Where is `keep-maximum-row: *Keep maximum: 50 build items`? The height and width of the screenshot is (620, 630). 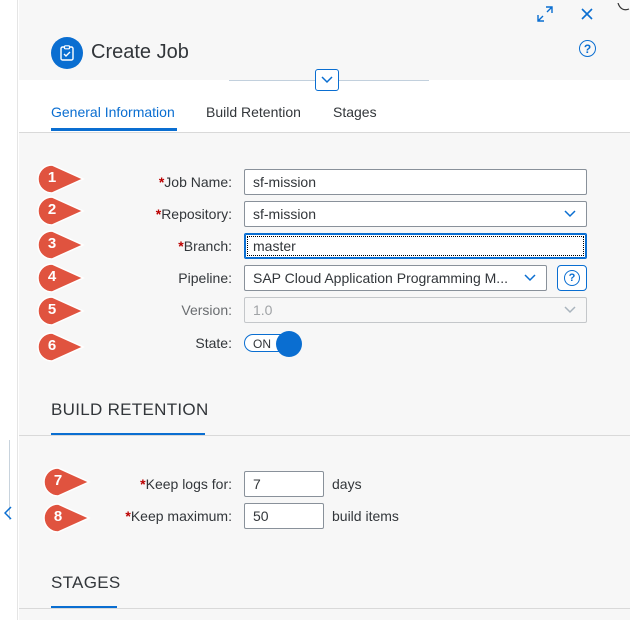
keep-maximum-row: *Keep maximum: 50 build items is located at coordinates (324, 516).